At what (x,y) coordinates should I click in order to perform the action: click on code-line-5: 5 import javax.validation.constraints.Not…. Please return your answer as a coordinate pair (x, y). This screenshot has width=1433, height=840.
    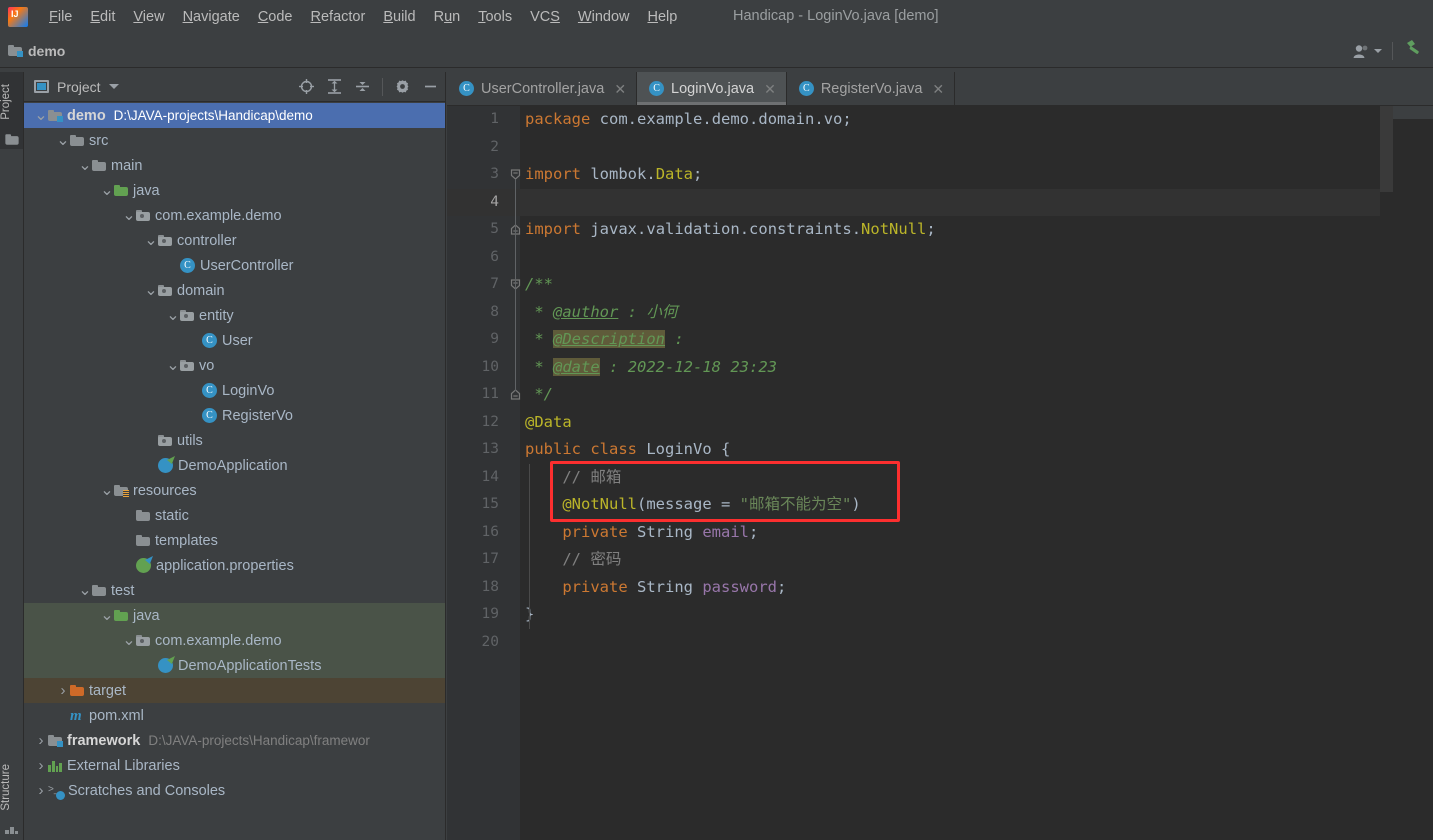
    Looking at the image, I should click on (913, 230).